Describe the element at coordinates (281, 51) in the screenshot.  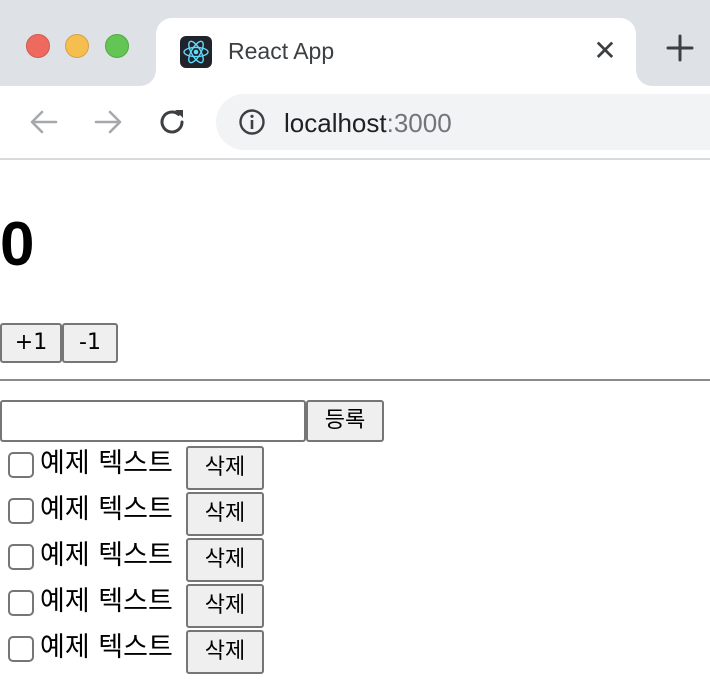
I see `tab-title: React App` at that location.